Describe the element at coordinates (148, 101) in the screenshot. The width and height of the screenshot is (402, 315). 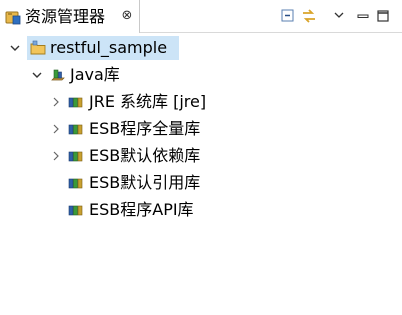
I see `library-label: JRE 系统库 [jre]` at that location.